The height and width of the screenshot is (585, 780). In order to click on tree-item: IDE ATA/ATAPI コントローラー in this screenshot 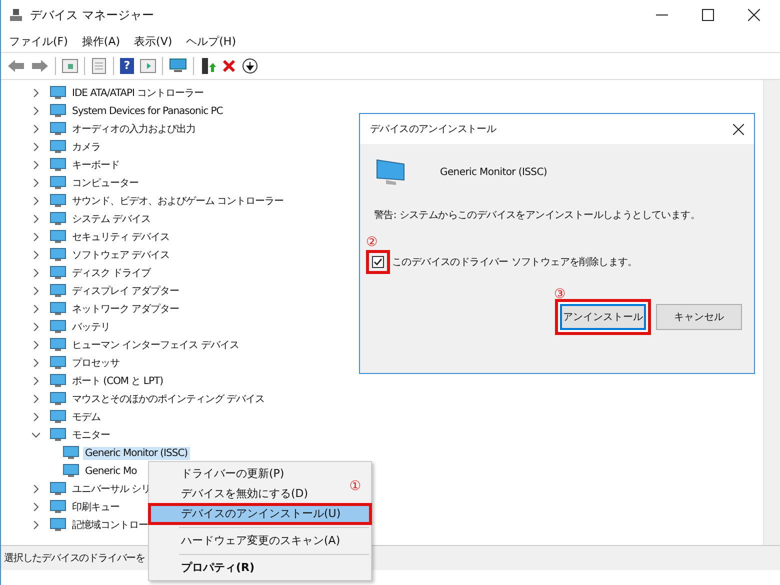, I will do `click(138, 93)`.